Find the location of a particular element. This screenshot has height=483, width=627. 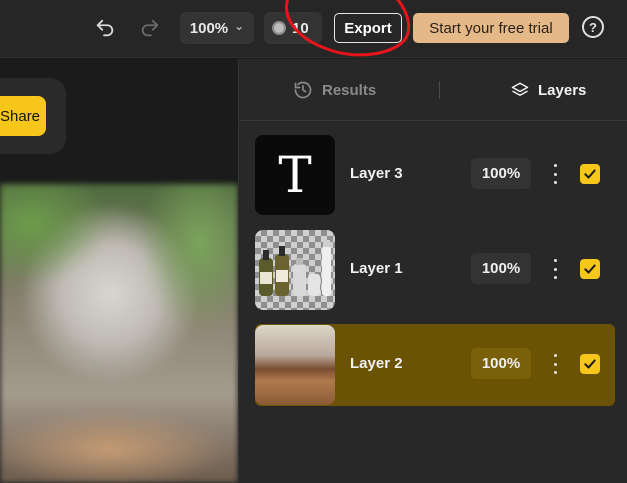

export-button: Export is located at coordinates (368, 28).